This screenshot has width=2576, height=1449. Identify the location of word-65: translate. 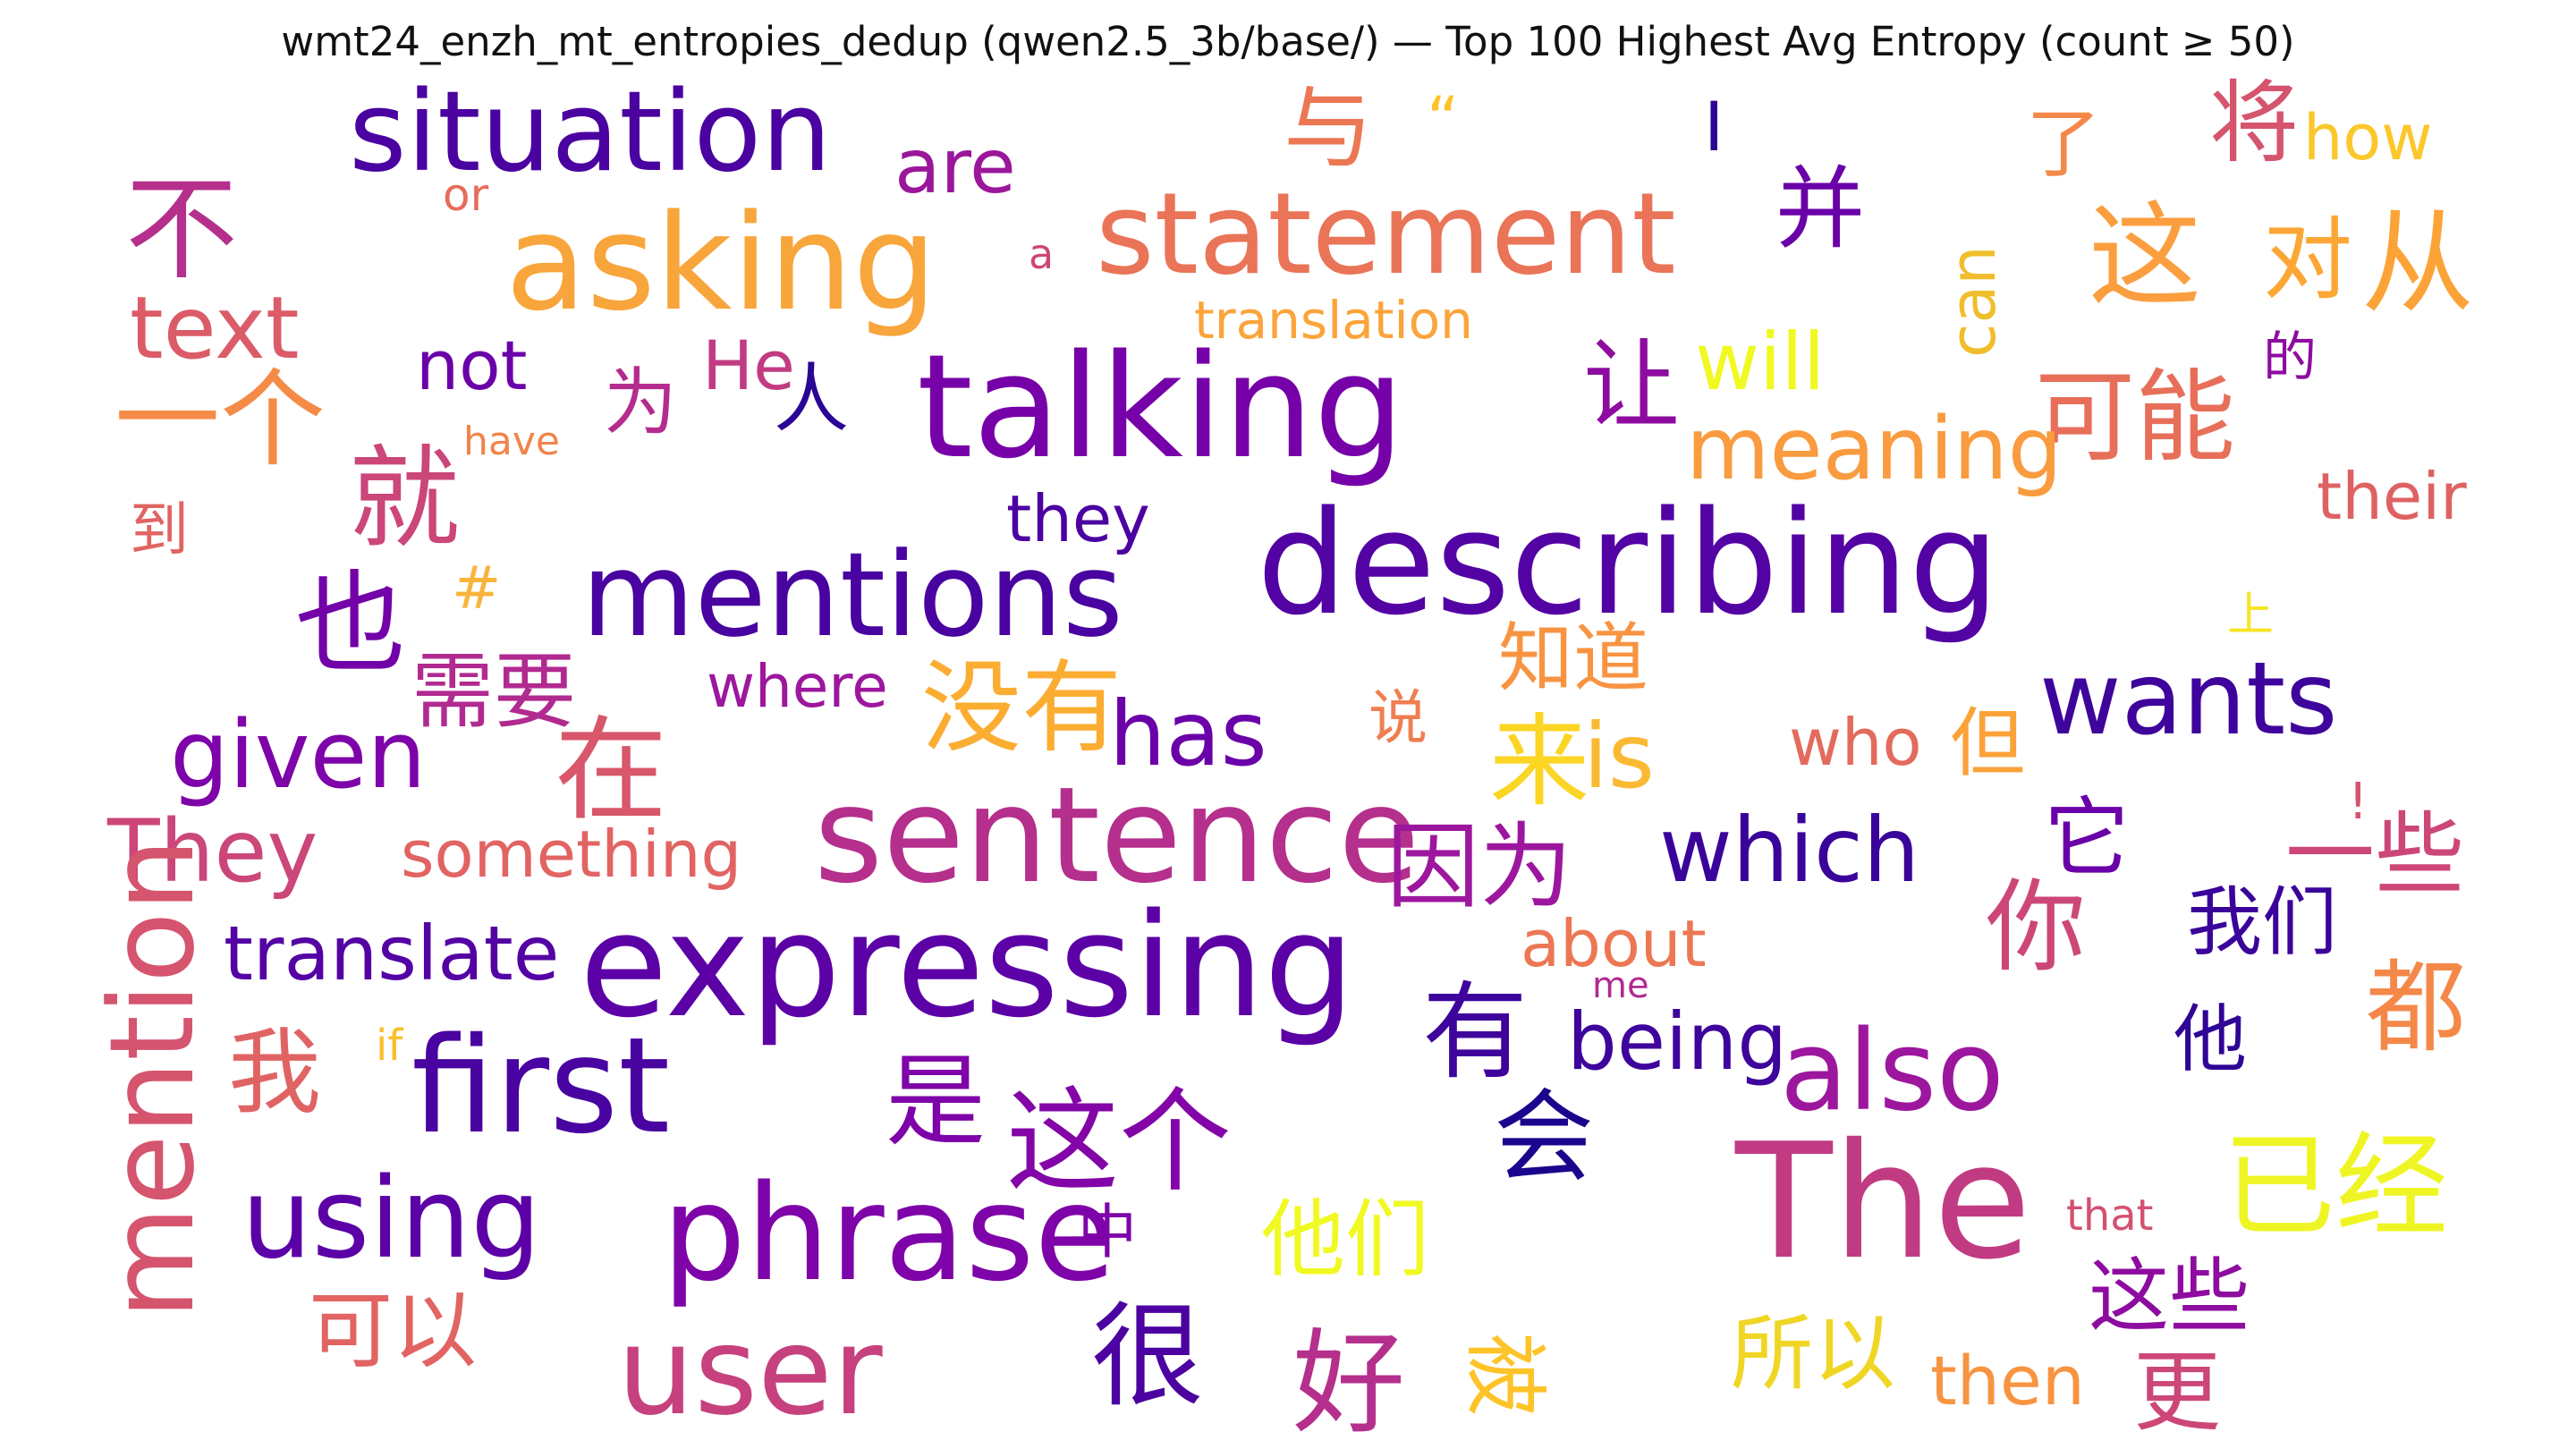
(391, 953).